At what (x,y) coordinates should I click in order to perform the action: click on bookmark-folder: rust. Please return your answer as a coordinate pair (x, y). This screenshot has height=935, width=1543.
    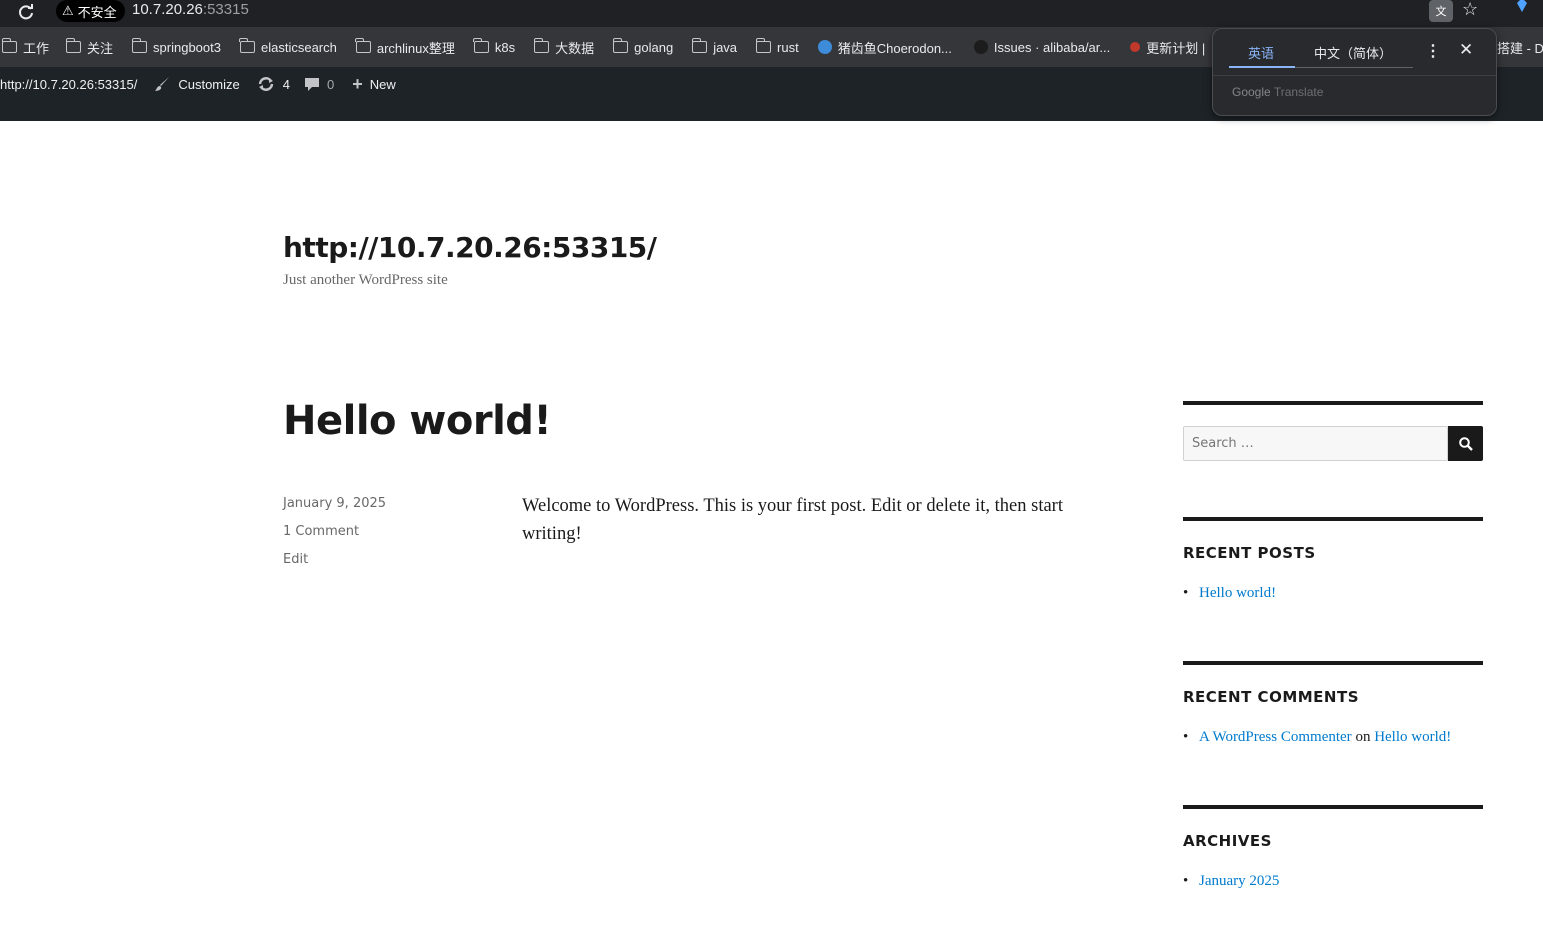
    Looking at the image, I should click on (777, 47).